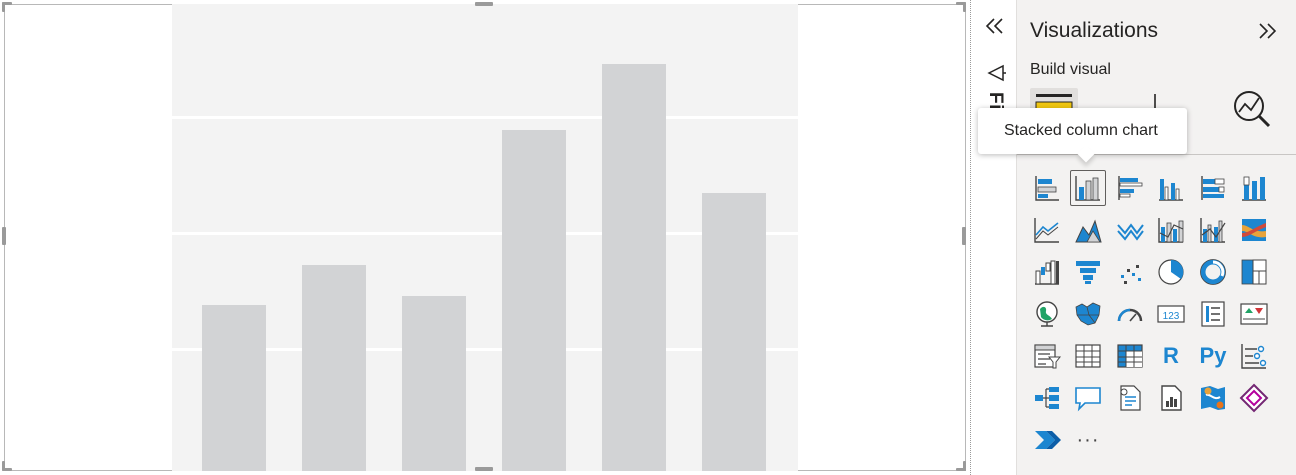  I want to click on resize-handle-right, so click(964, 236).